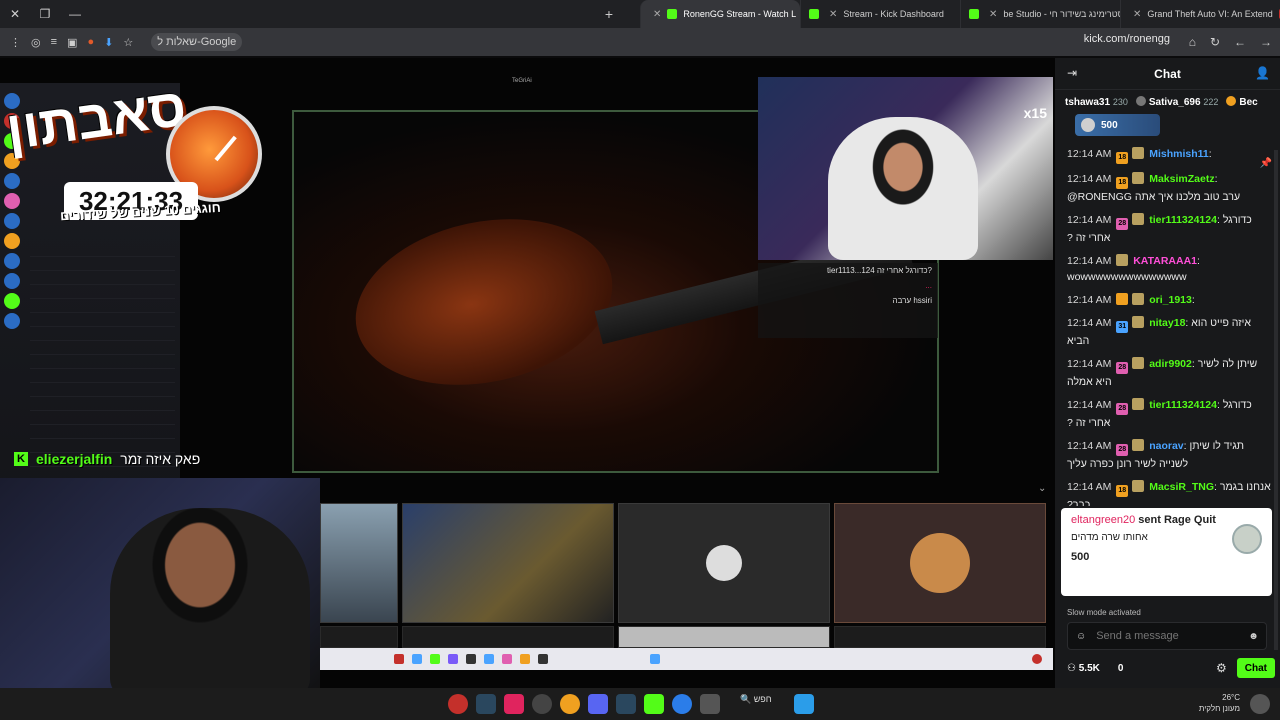  I want to click on tab-gta-vi: ✕ Grand Theft Auto VI: An Extend, so click(1200, 14).